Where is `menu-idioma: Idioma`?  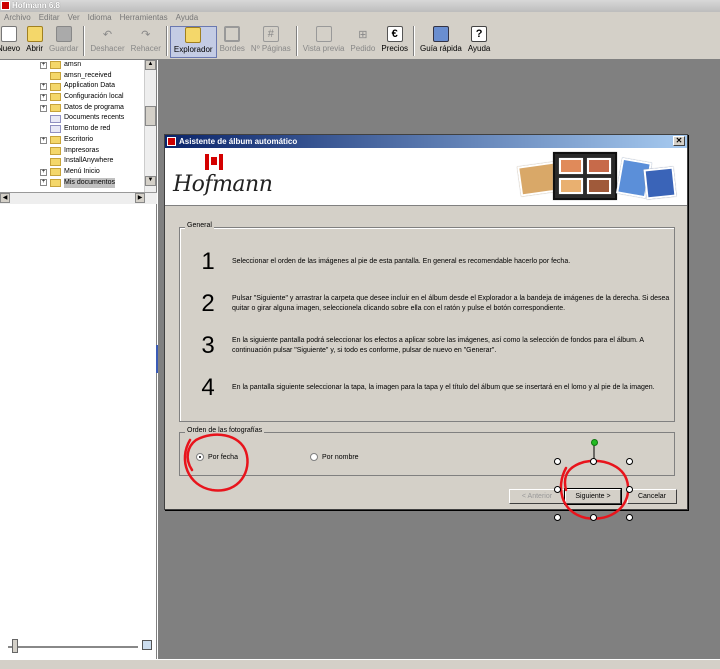 menu-idioma: Idioma is located at coordinates (100, 18).